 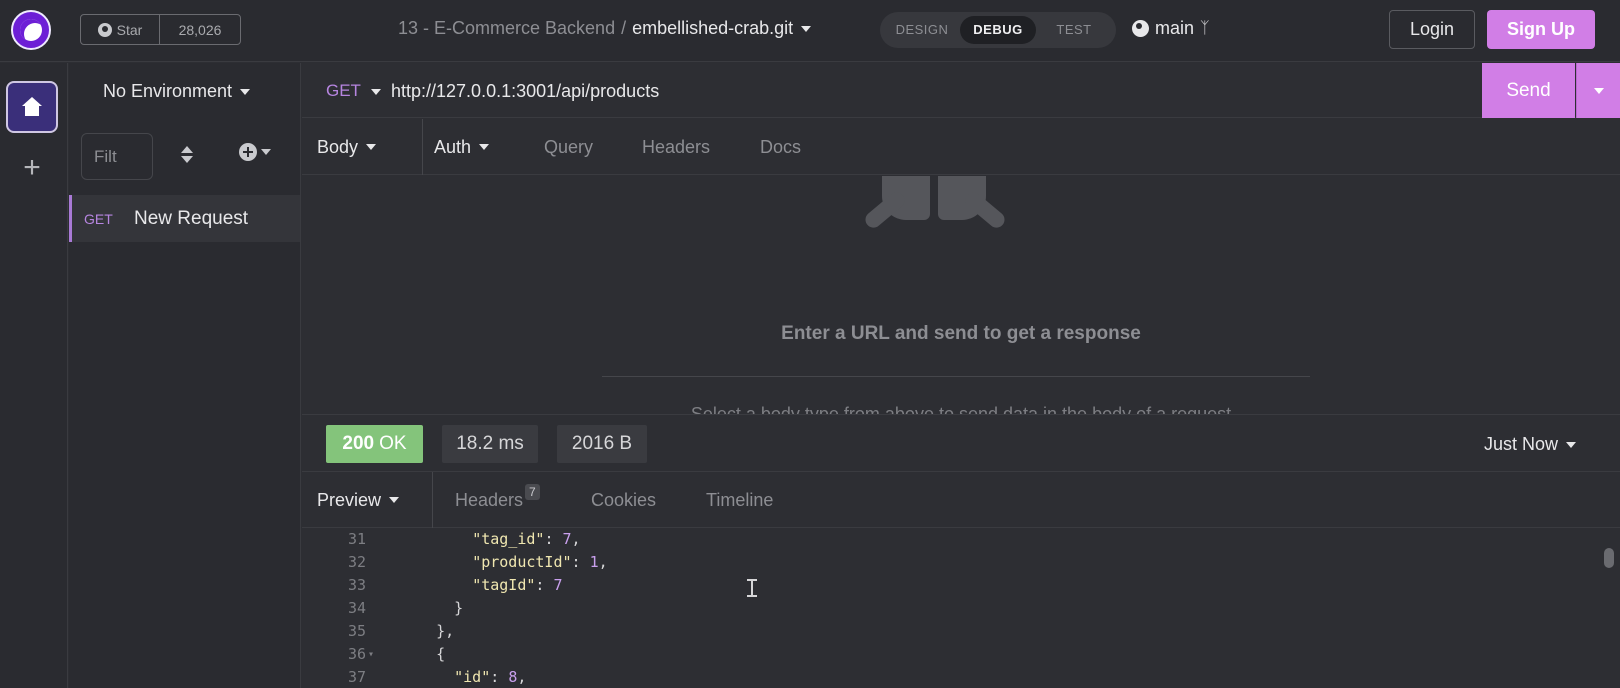 What do you see at coordinates (1609, 618) in the screenshot?
I see `scrollbar` at bounding box center [1609, 618].